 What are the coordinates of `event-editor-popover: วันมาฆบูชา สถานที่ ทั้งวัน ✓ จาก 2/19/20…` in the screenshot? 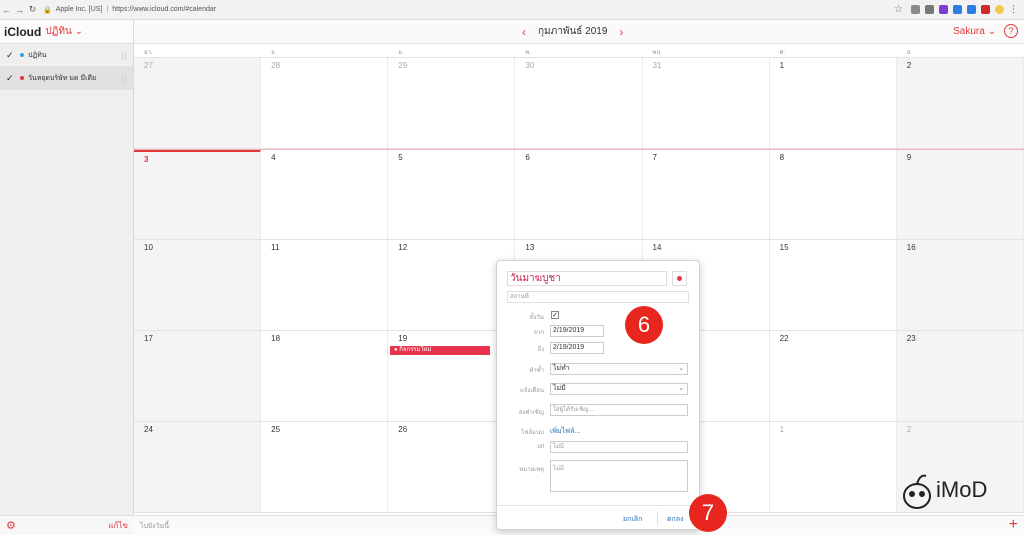 It's located at (598, 395).